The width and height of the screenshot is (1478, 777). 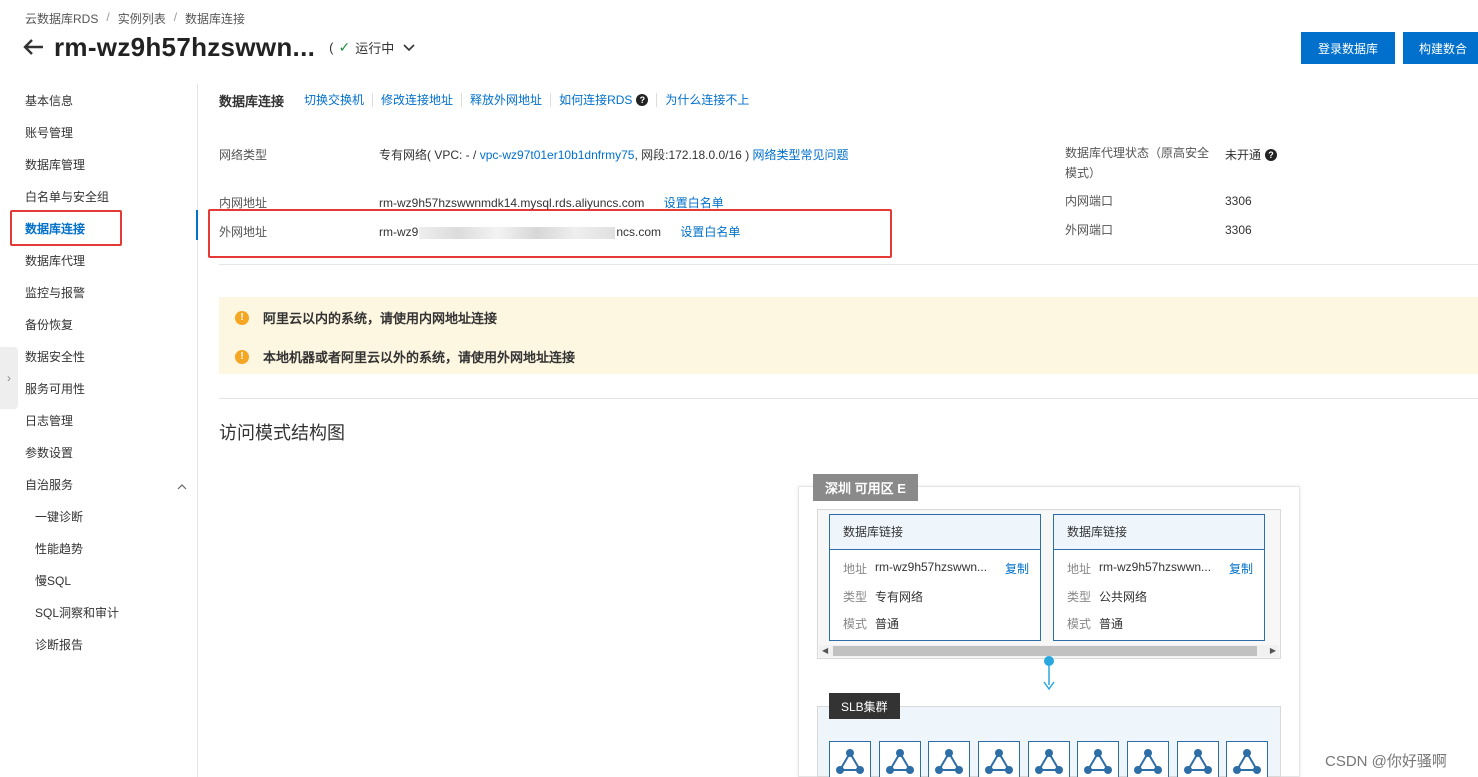 I want to click on warning-icon: !, so click(x=242, y=317).